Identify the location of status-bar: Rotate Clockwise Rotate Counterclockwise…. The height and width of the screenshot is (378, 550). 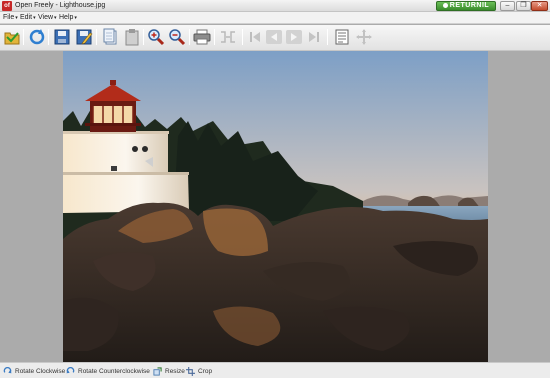
(275, 370).